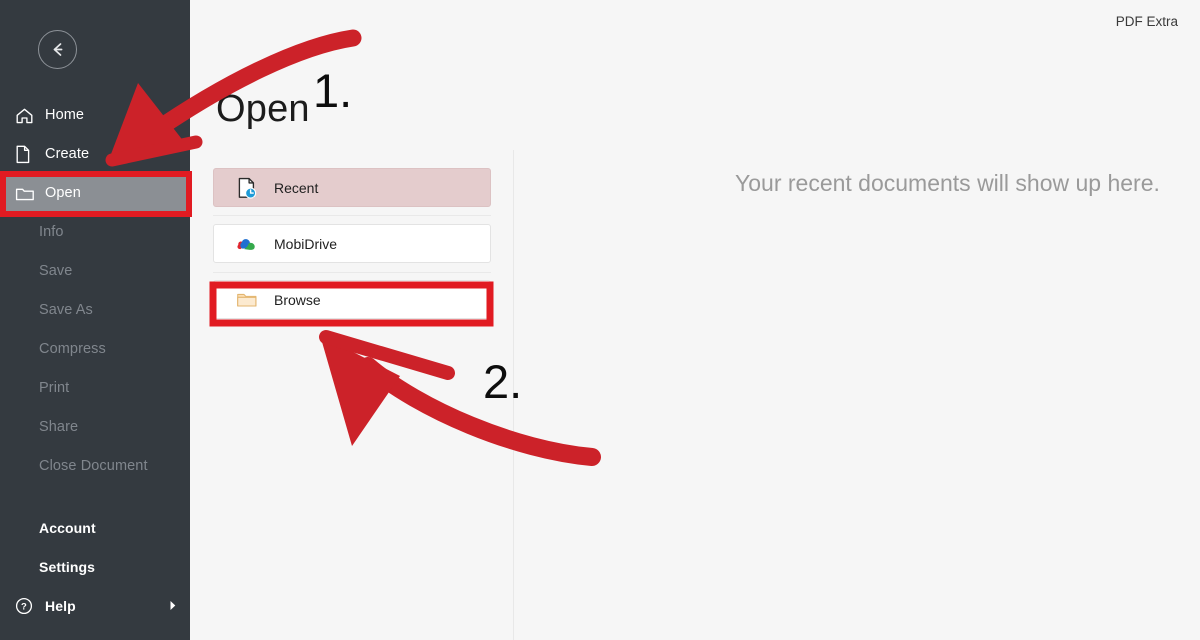 This screenshot has height=640, width=1200. Describe the element at coordinates (947, 183) in the screenshot. I see `empty-state-message: Your recent documents will show up here.` at that location.